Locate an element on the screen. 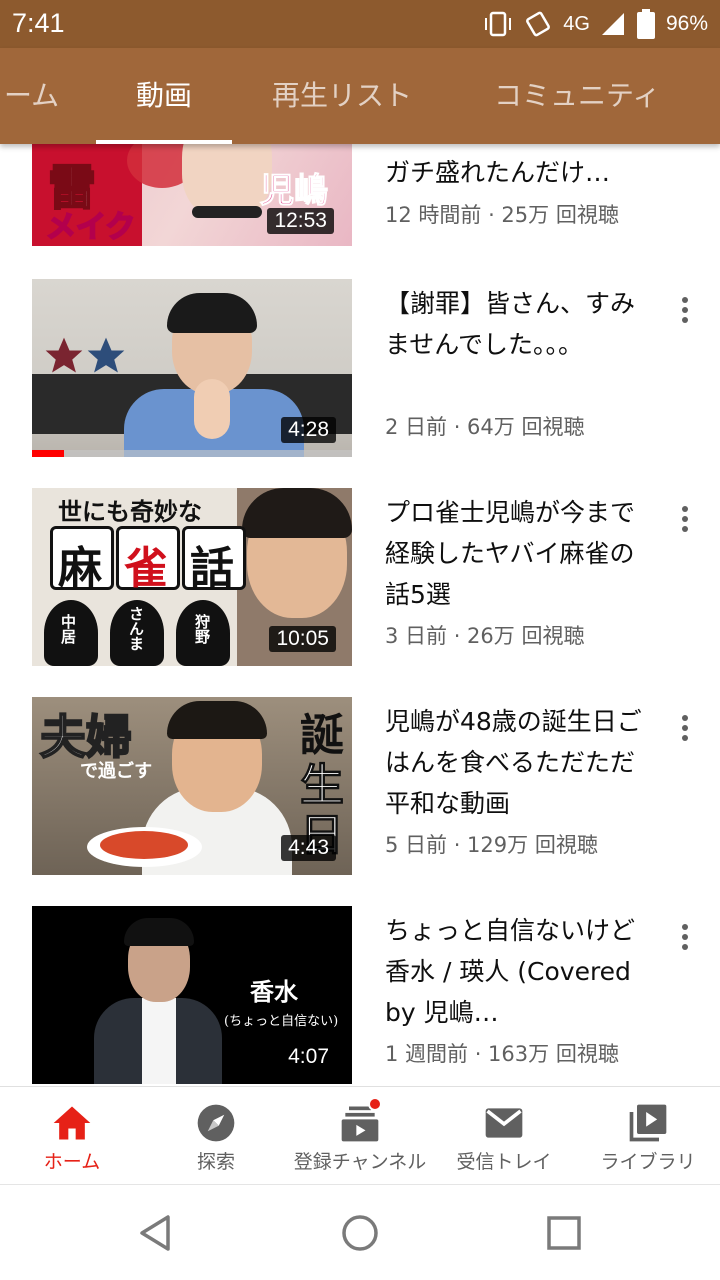 The width and height of the screenshot is (720, 1280). video-duration: 12:53 is located at coordinates (300, 221).